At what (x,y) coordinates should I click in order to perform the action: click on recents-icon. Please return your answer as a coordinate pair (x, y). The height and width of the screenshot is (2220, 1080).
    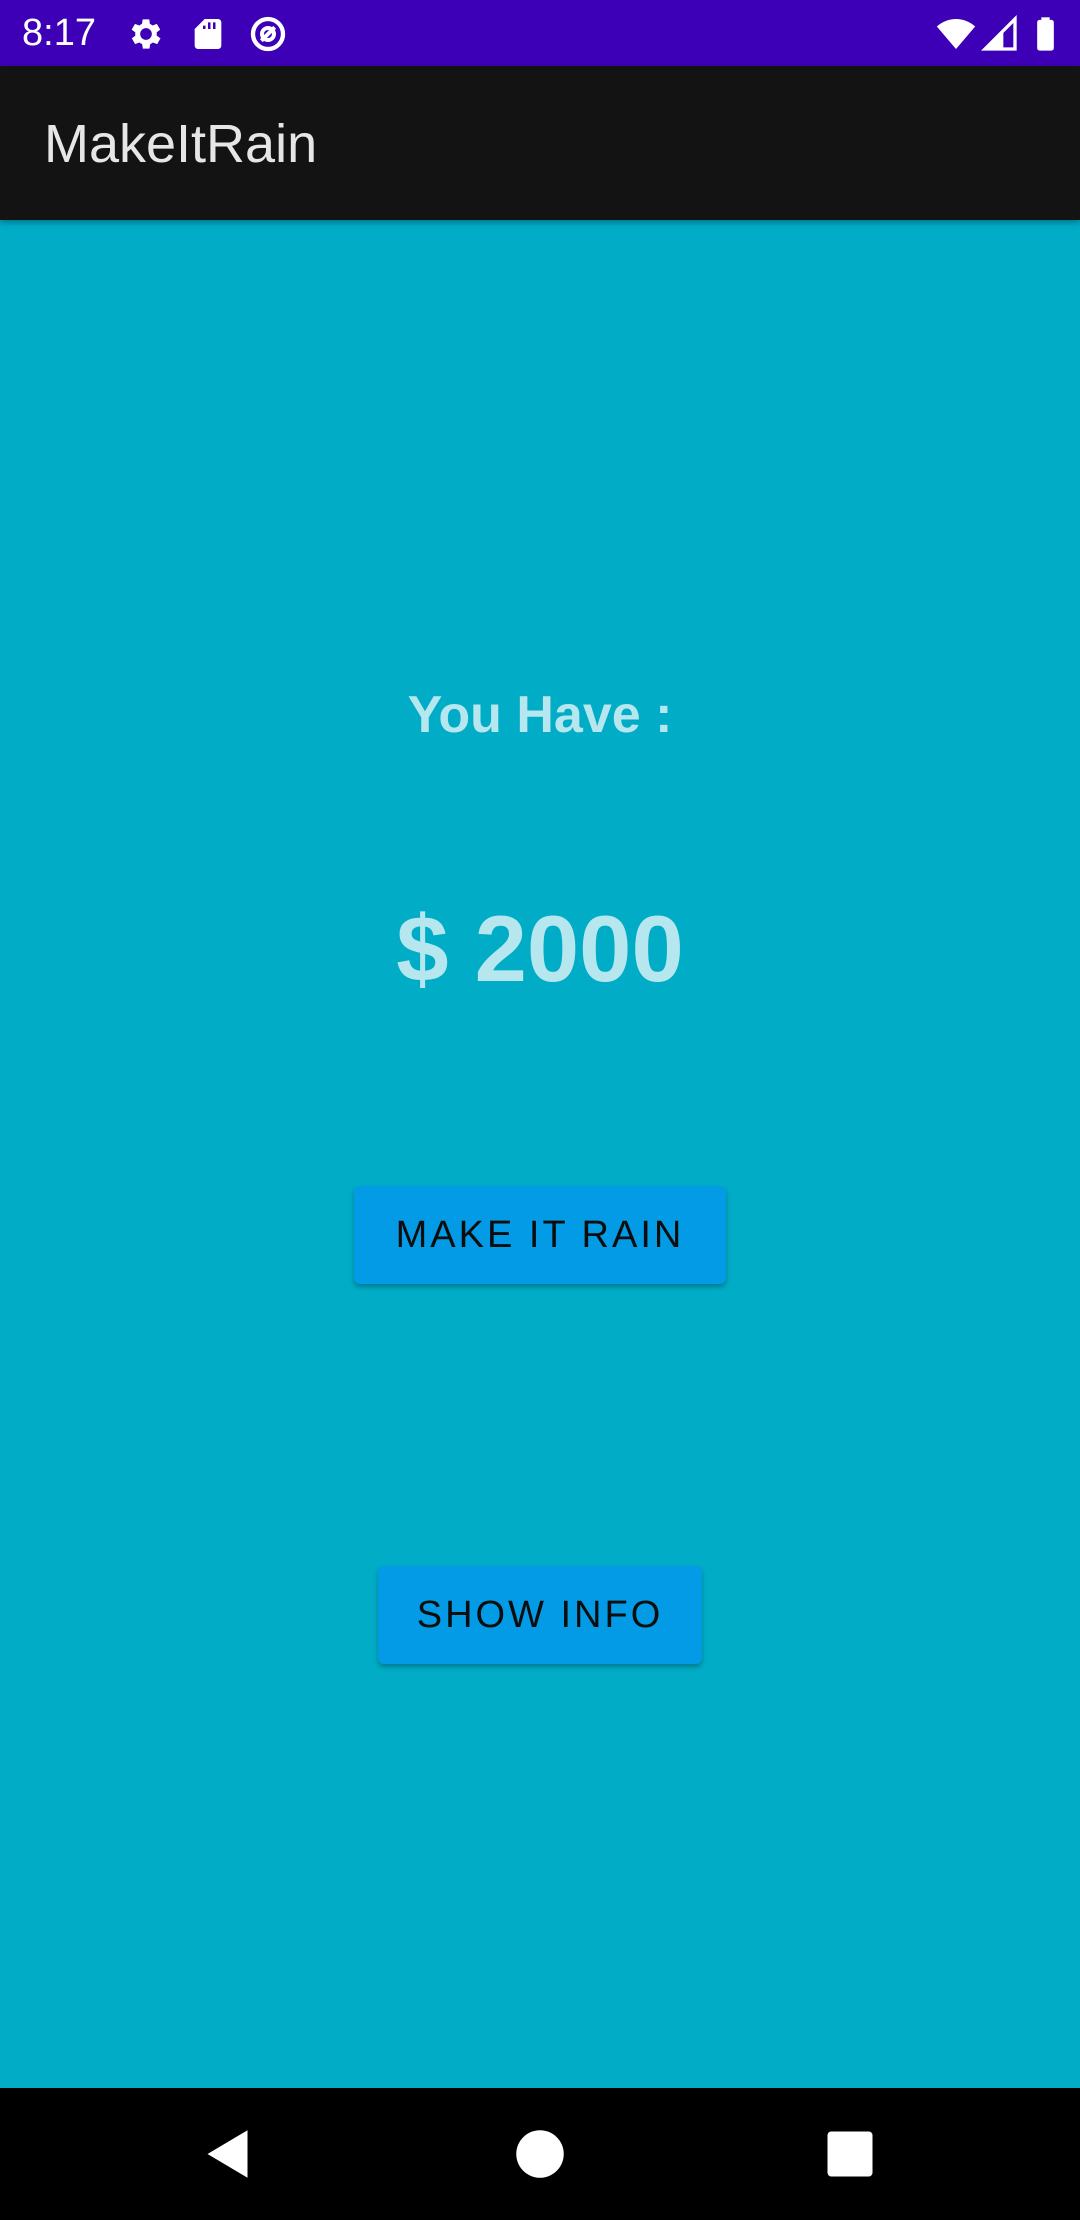
    Looking at the image, I should click on (850, 2154).